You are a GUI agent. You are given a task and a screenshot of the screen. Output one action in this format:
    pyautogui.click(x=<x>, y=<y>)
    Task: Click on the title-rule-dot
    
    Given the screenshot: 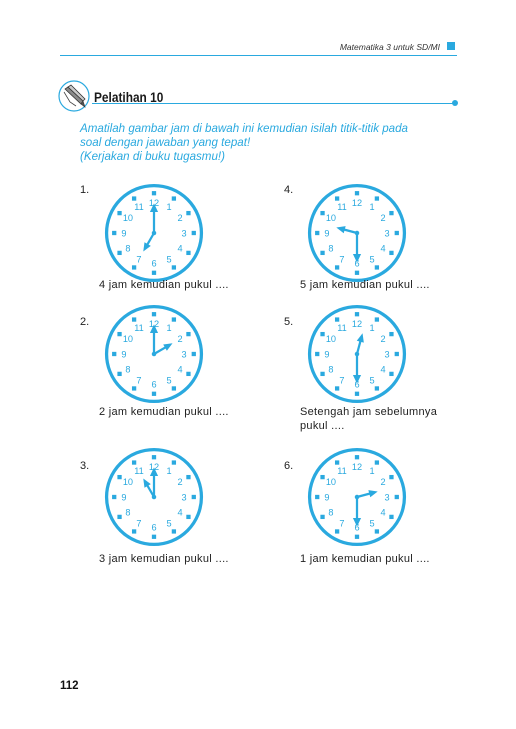 What is the action you would take?
    pyautogui.click(x=455, y=103)
    